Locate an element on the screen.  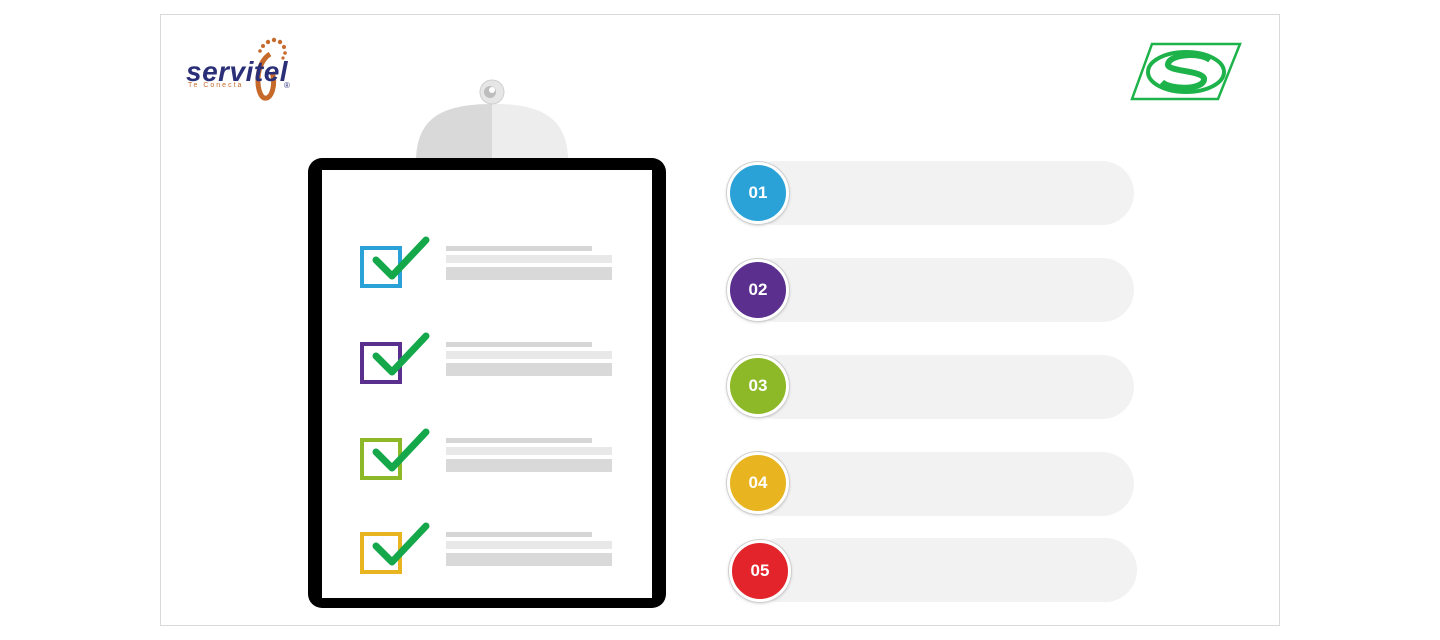
step-badge-2: 02 is located at coordinates (758, 290).